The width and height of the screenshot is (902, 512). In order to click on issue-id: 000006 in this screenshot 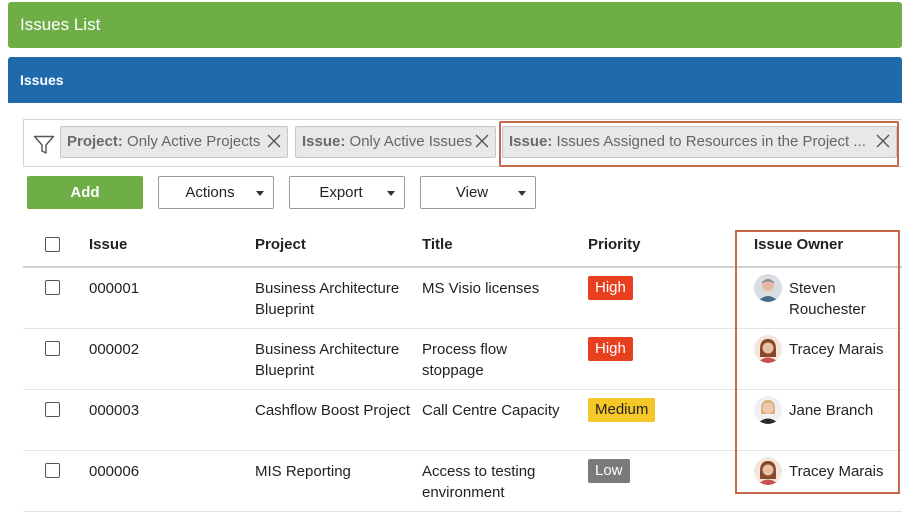, I will do `click(114, 471)`.